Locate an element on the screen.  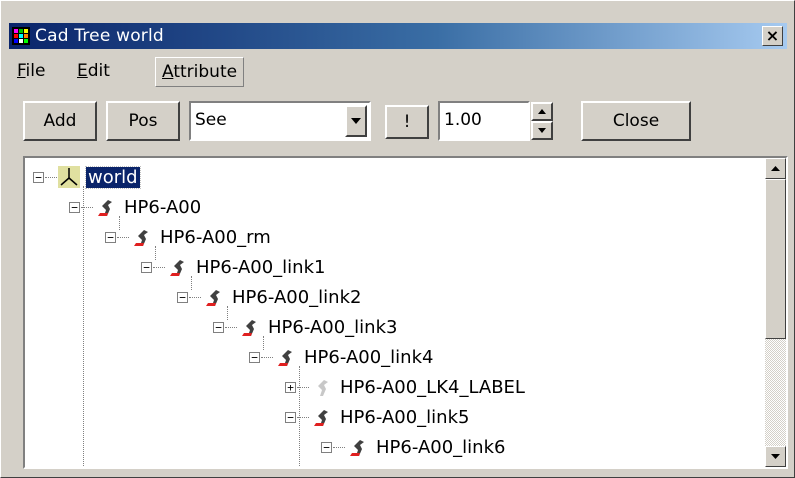
mode-select: See is located at coordinates (280, 121).